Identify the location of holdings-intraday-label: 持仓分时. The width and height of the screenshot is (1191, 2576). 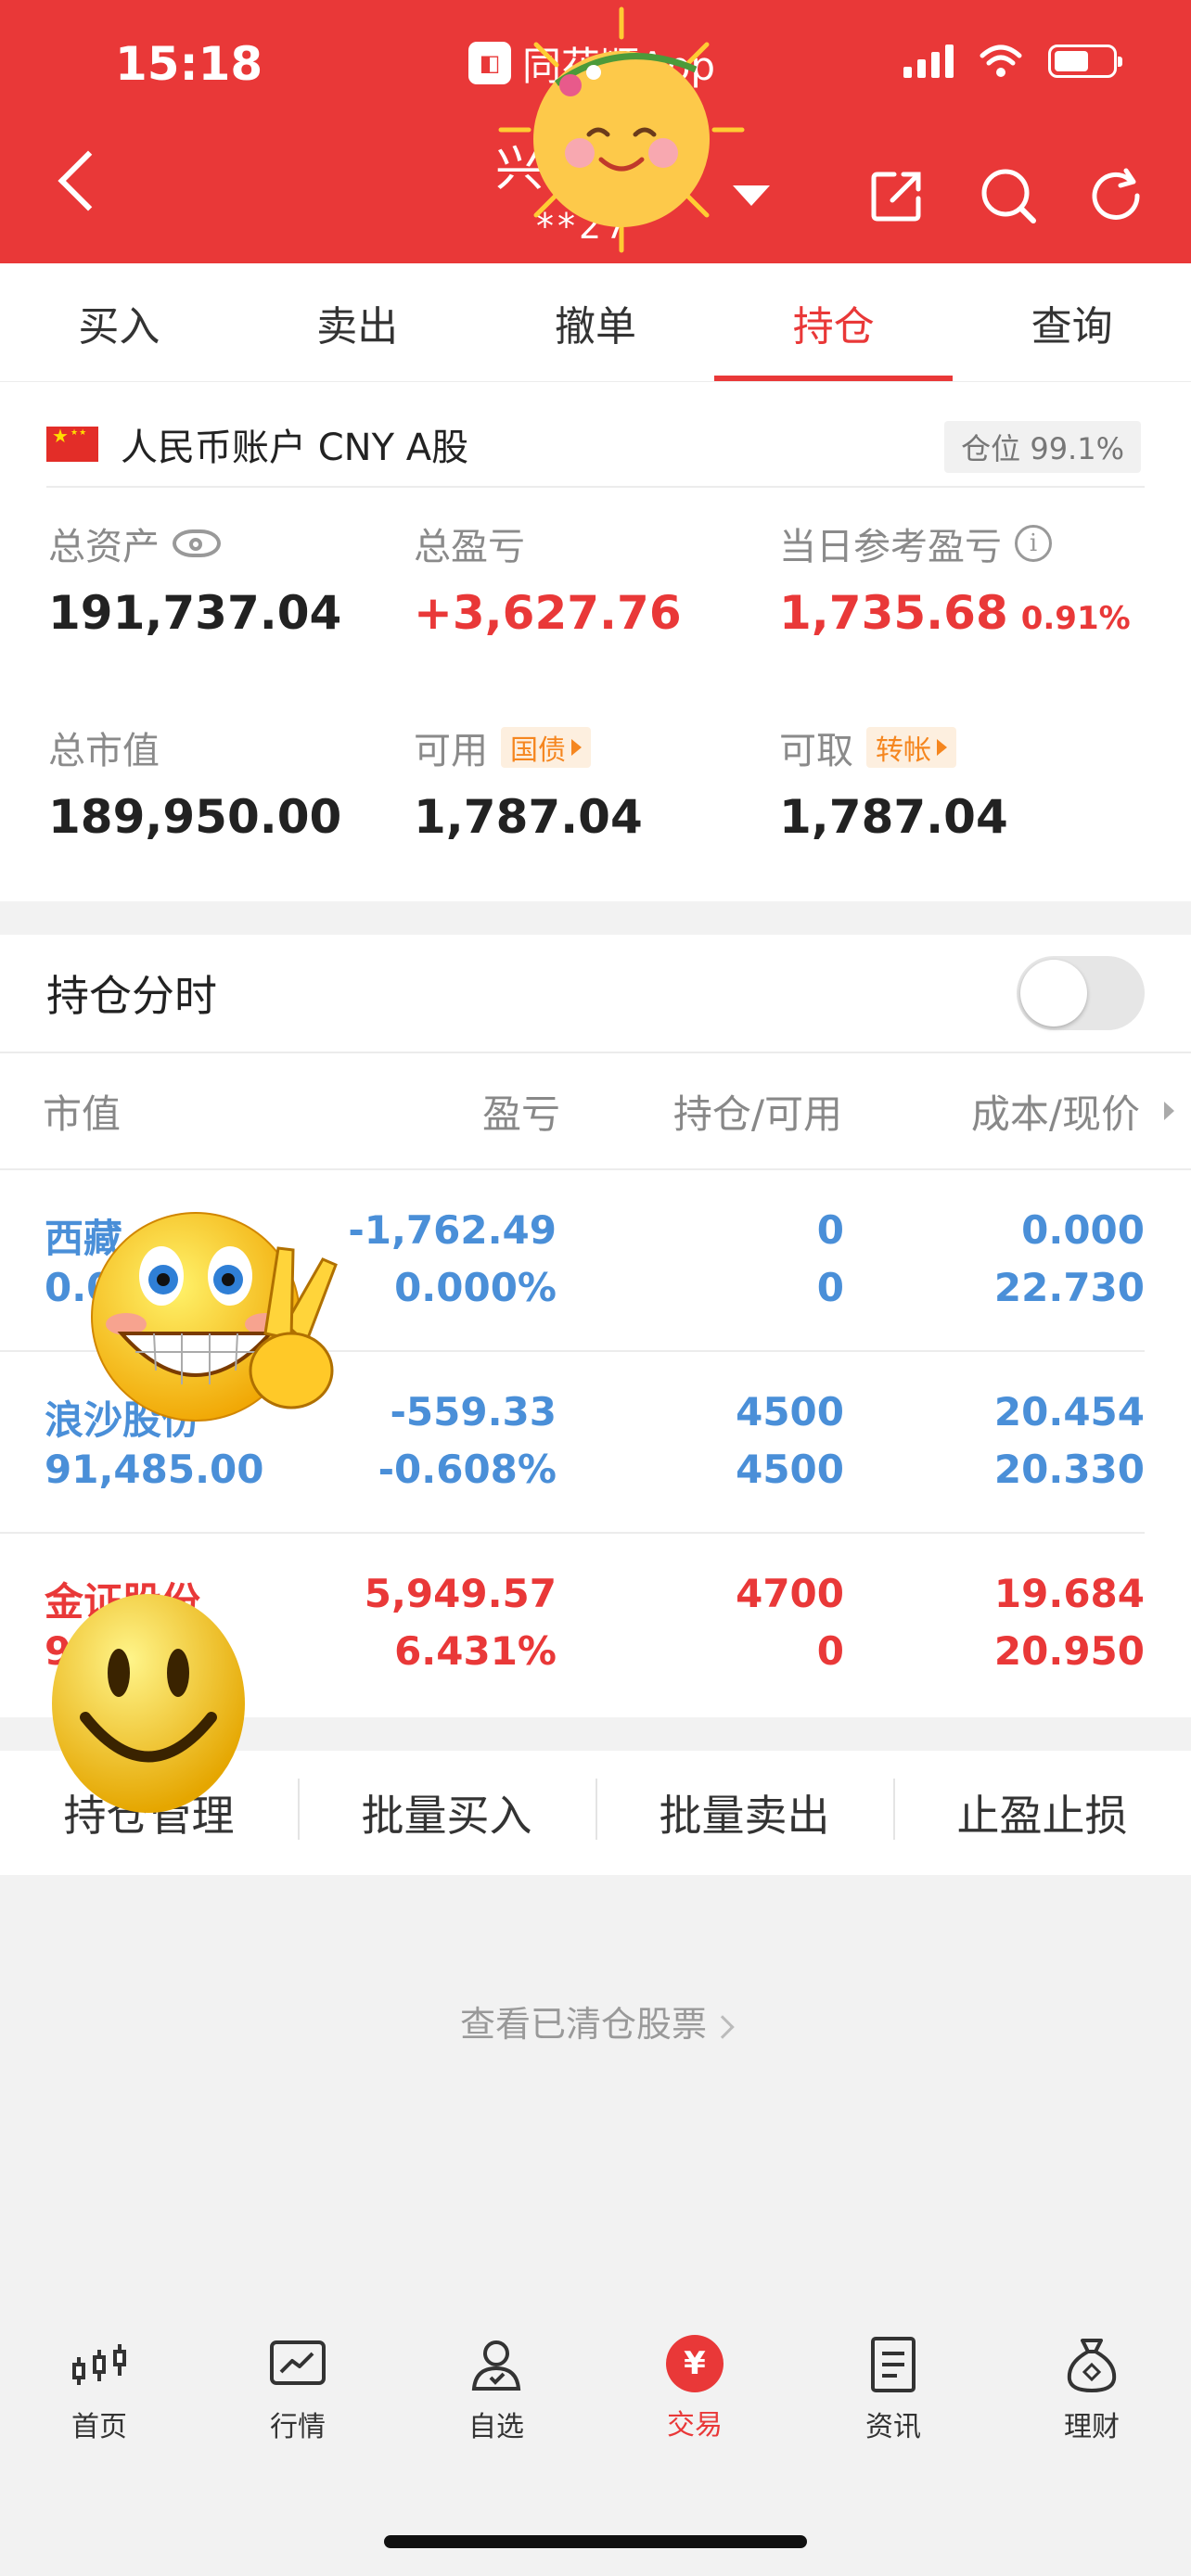
(132, 996).